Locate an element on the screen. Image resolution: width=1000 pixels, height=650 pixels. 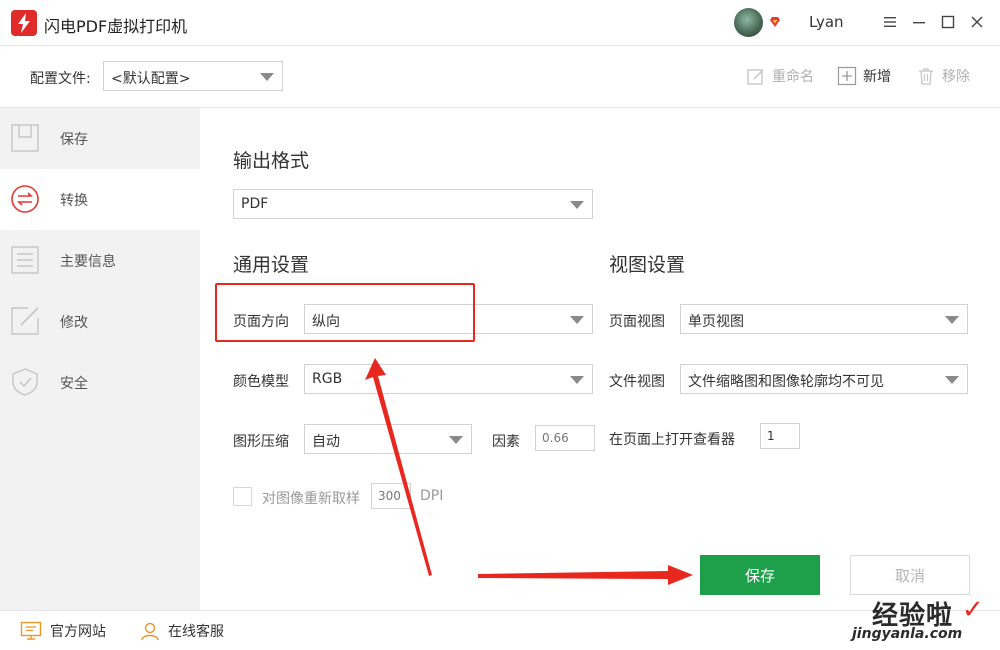
page-view-value: 单页视图 is located at coordinates (716, 322).